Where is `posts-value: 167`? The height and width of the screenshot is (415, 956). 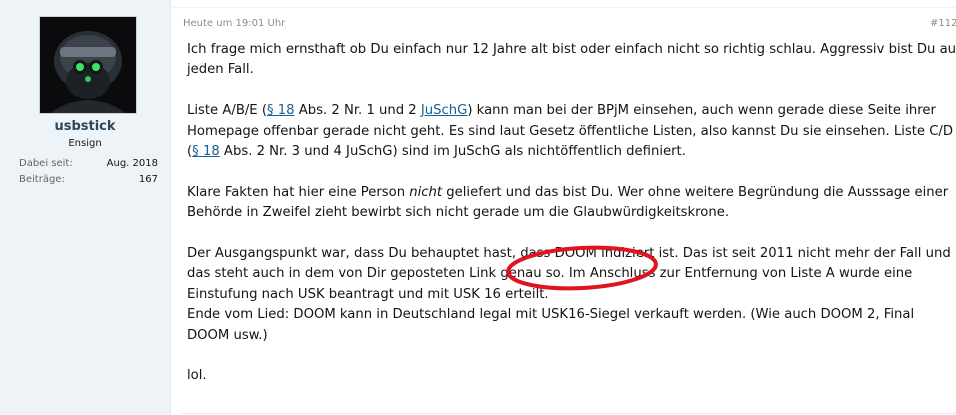 posts-value: 167 is located at coordinates (148, 179).